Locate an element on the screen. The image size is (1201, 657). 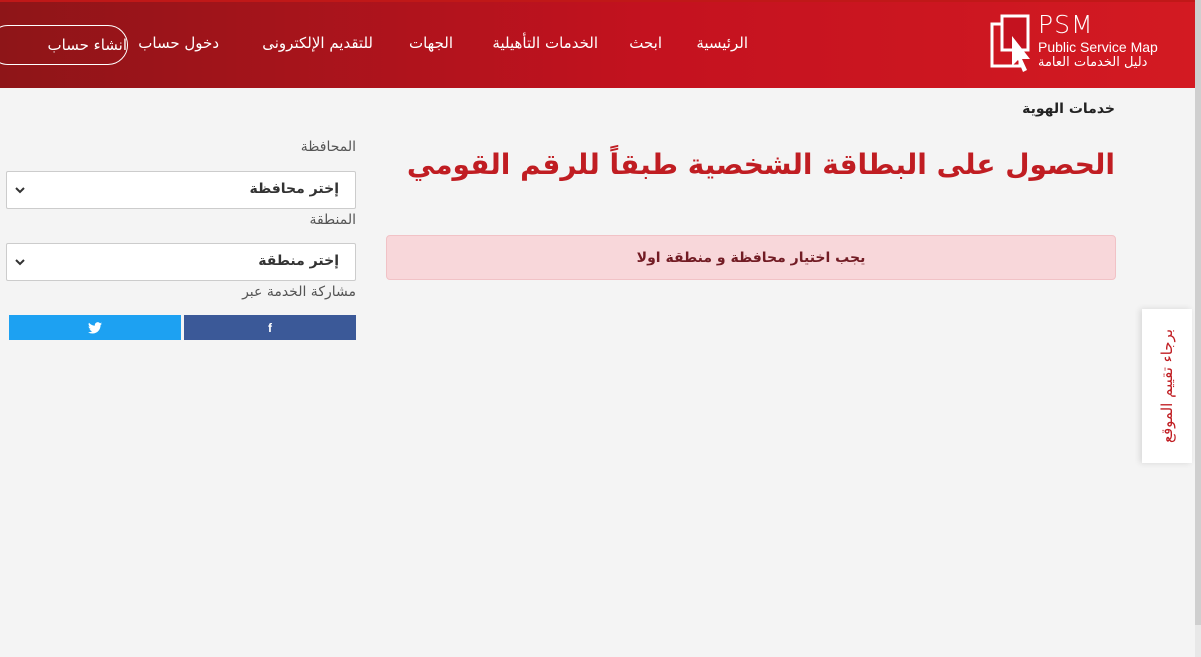
nav-login: دخول حساب is located at coordinates (178, 43).